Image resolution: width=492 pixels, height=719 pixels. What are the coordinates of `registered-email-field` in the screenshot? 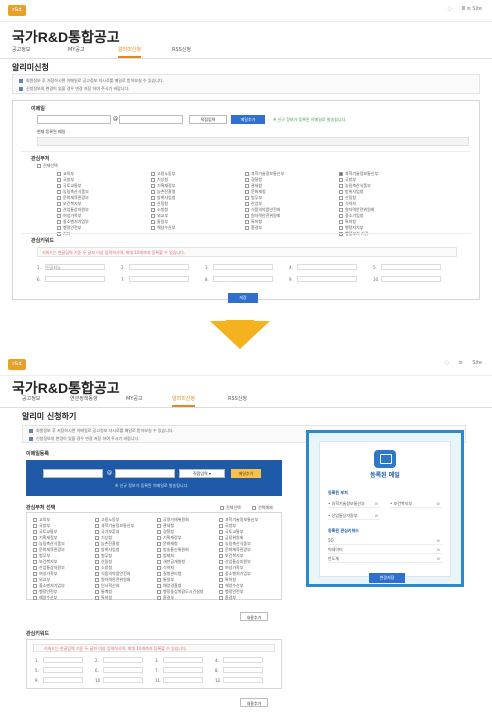 It's located at (253, 141).